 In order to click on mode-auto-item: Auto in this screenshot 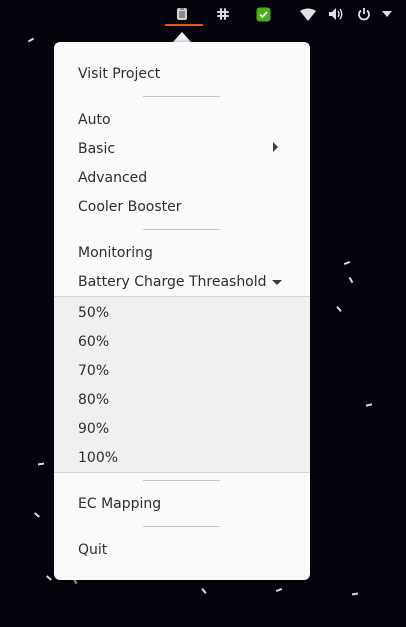, I will do `click(94, 120)`.